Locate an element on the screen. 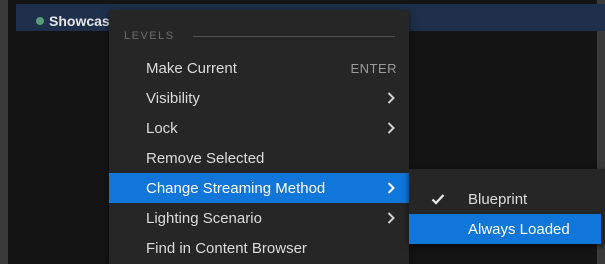 The height and width of the screenshot is (264, 605). menu-item-remove-selected: Remove Selected is located at coordinates (259, 158).